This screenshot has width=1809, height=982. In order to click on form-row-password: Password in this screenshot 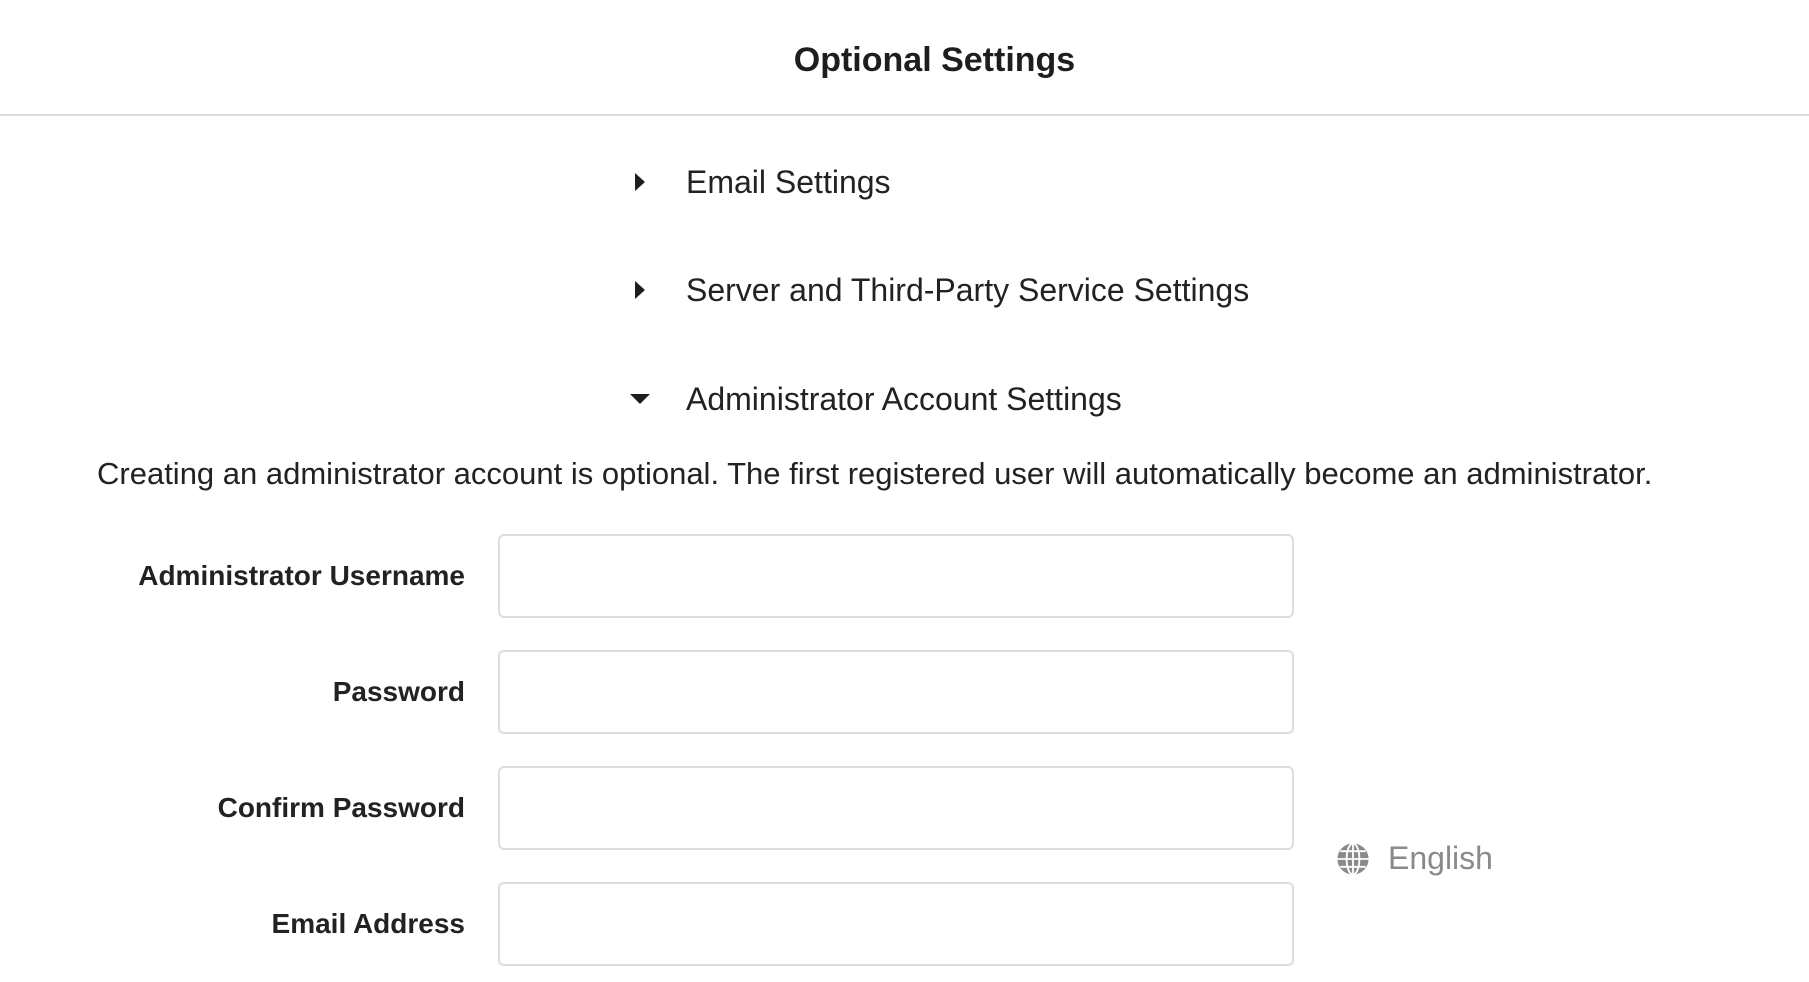, I will do `click(650, 692)`.